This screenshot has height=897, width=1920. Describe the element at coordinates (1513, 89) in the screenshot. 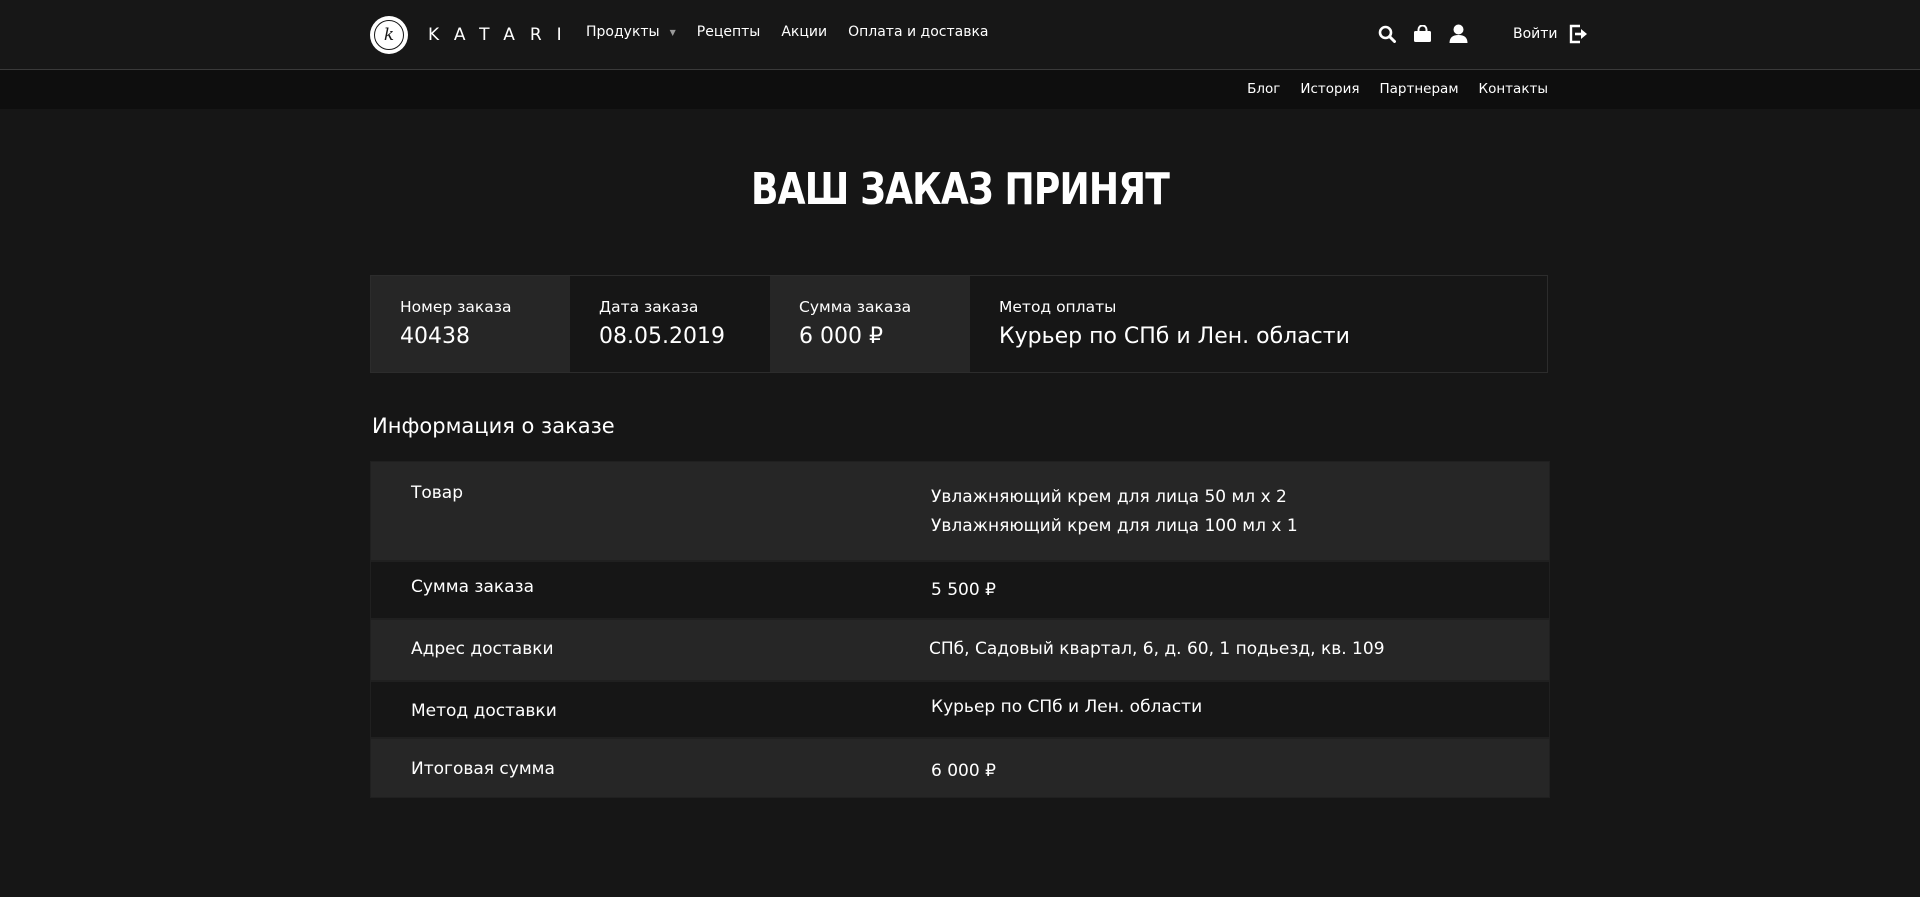

I see `nav-item-contacts: Контакты` at that location.